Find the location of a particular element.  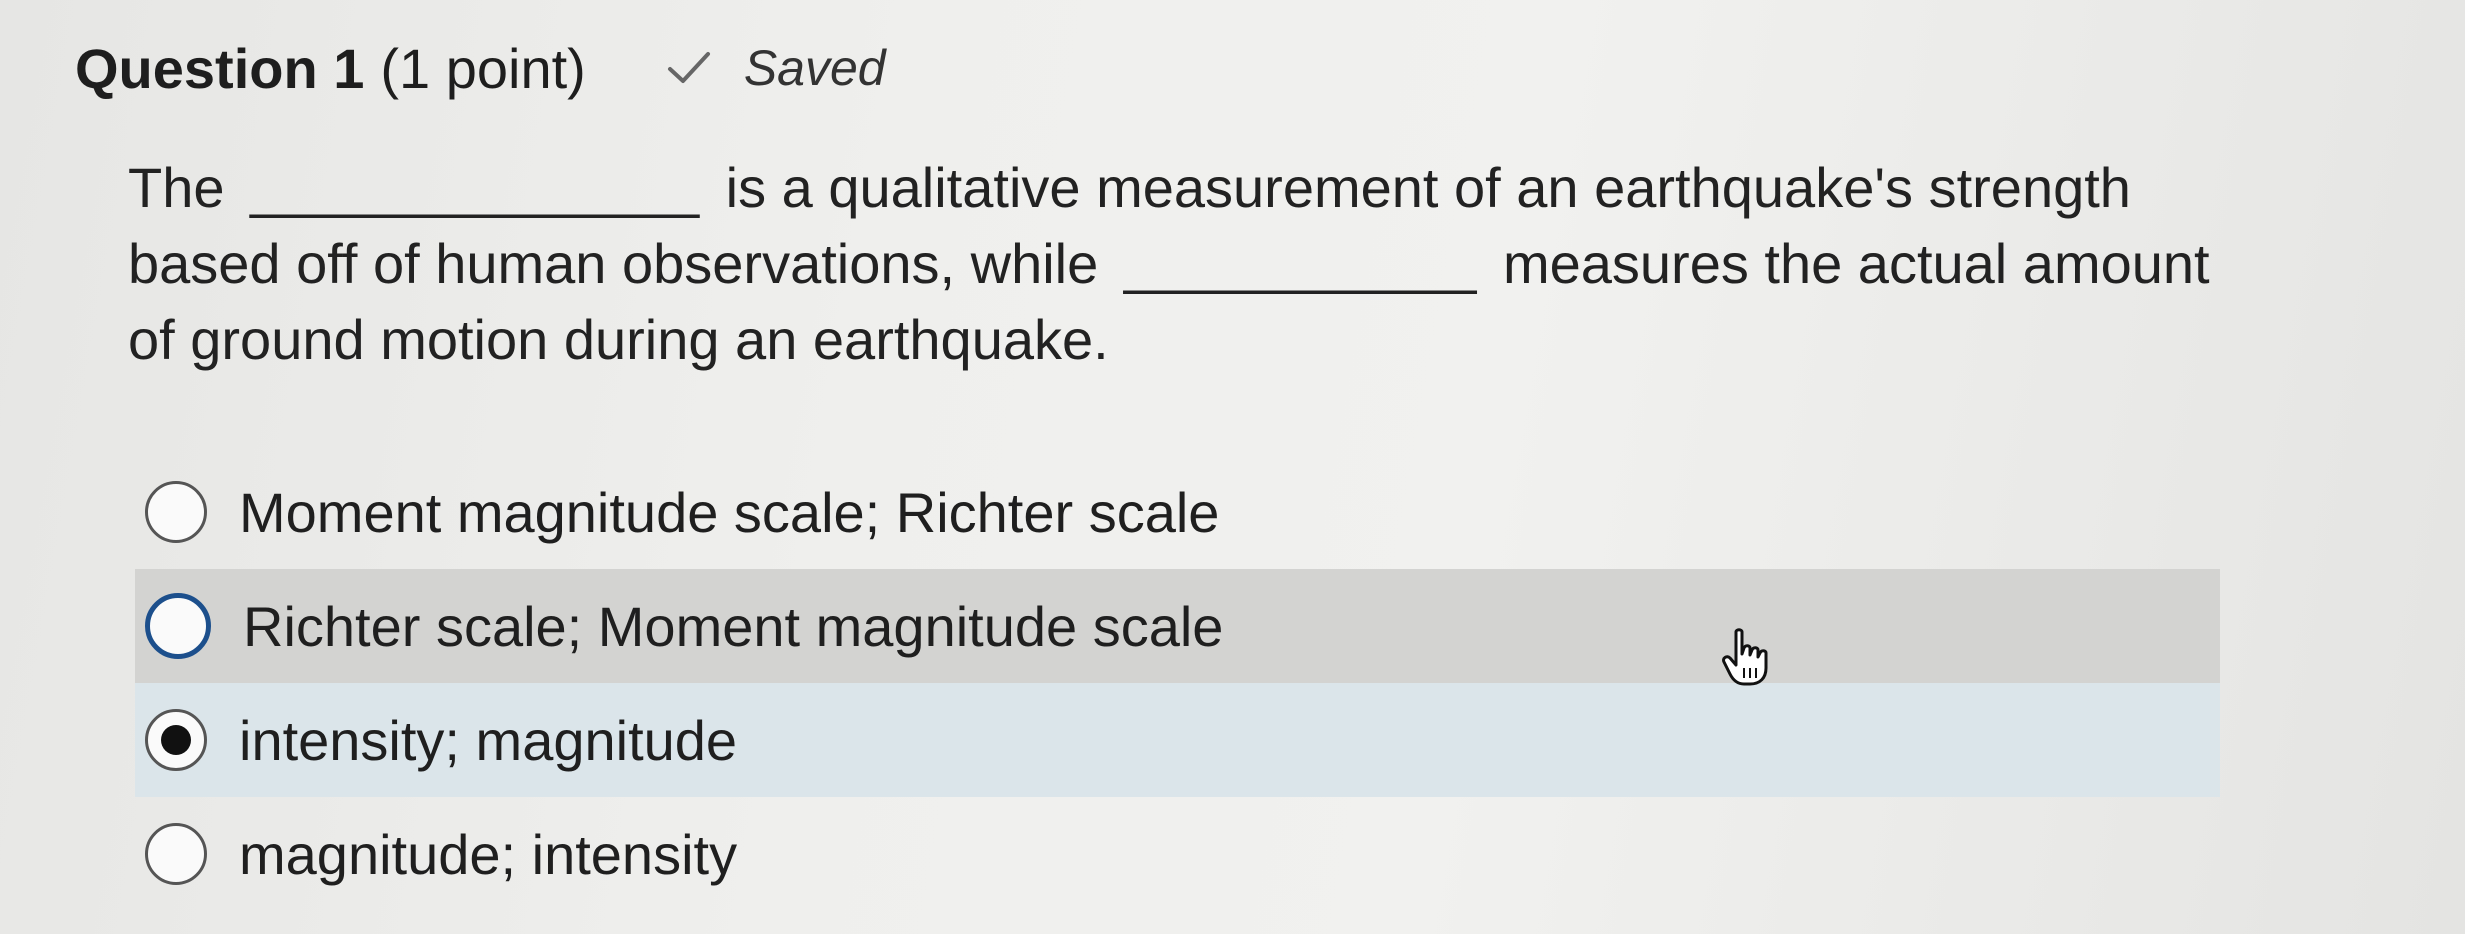

radio-dot is located at coordinates (176, 740).